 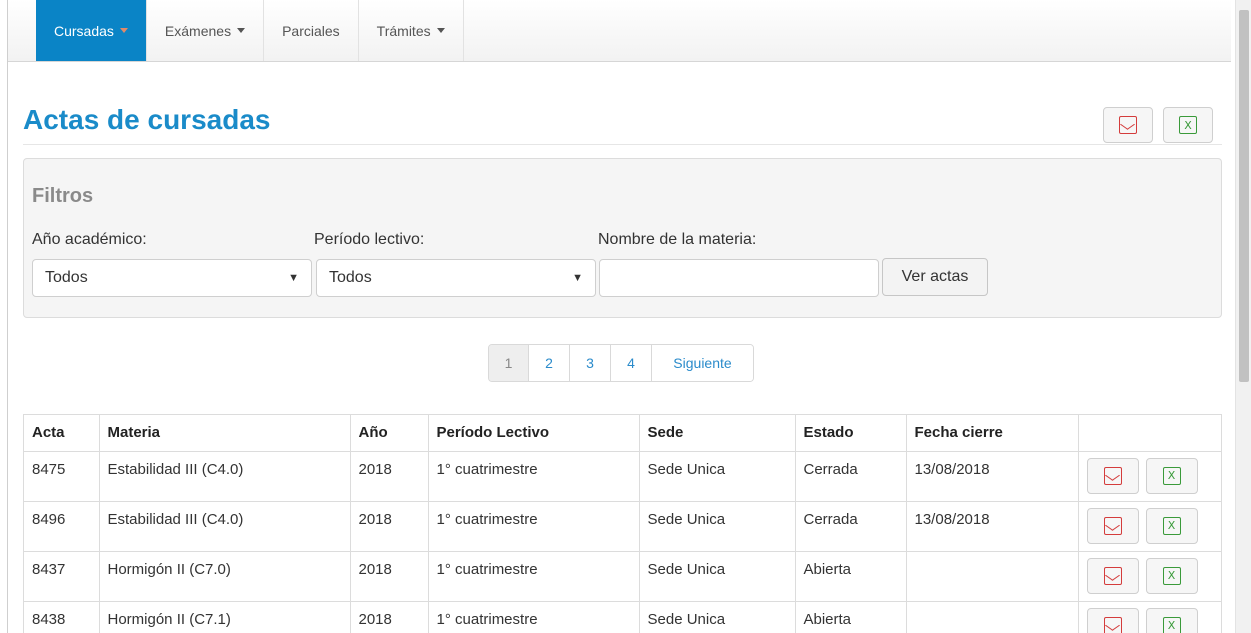 I want to click on title-divider, so click(x=622, y=144).